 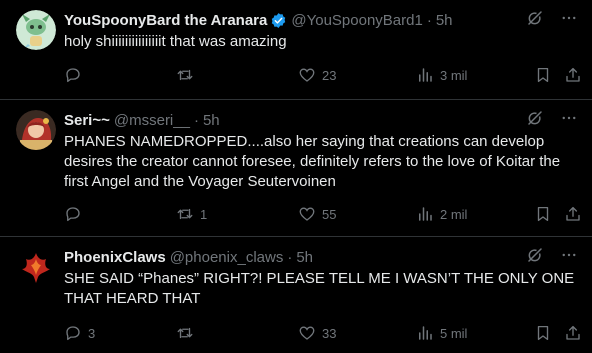 I want to click on reply-button: 3, so click(x=79, y=333).